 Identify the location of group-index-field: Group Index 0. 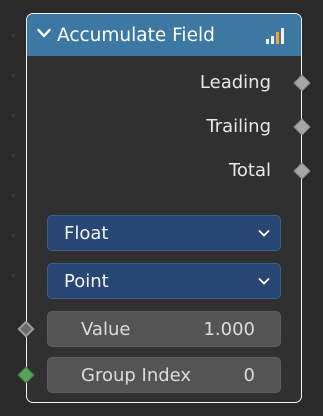
(164, 375).